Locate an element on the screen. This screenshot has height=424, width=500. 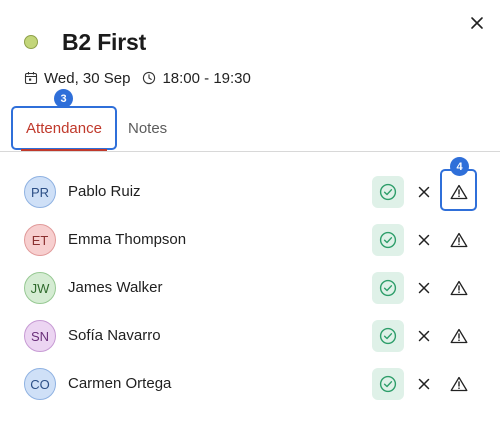
dialog-header: B2 First is located at coordinates (85, 42).